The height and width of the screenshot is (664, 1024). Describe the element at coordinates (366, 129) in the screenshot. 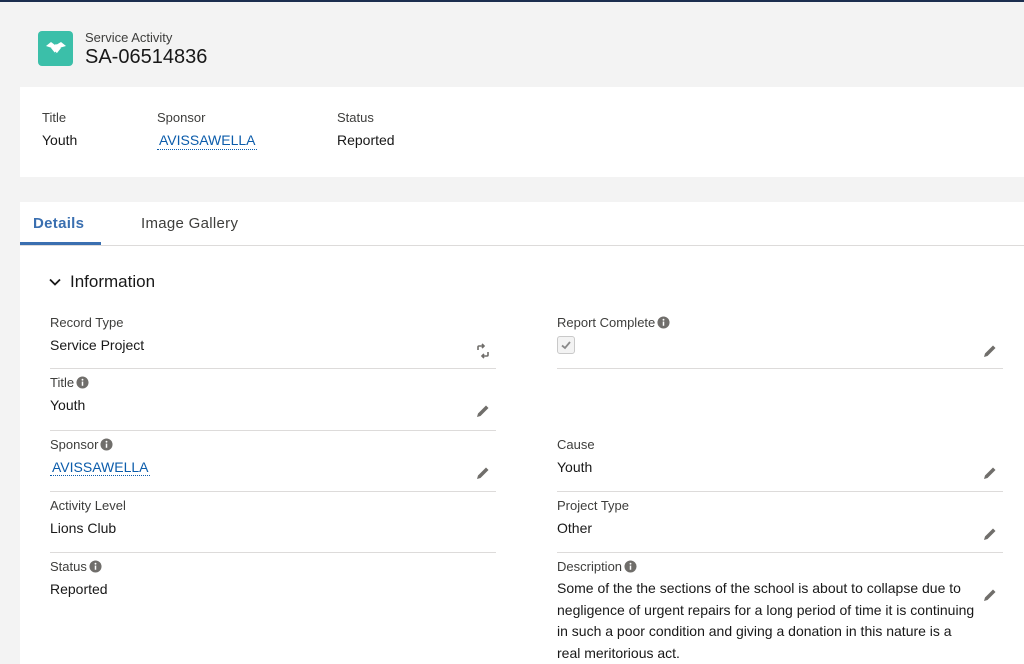

I see `highlight-status: Status Reported` at that location.